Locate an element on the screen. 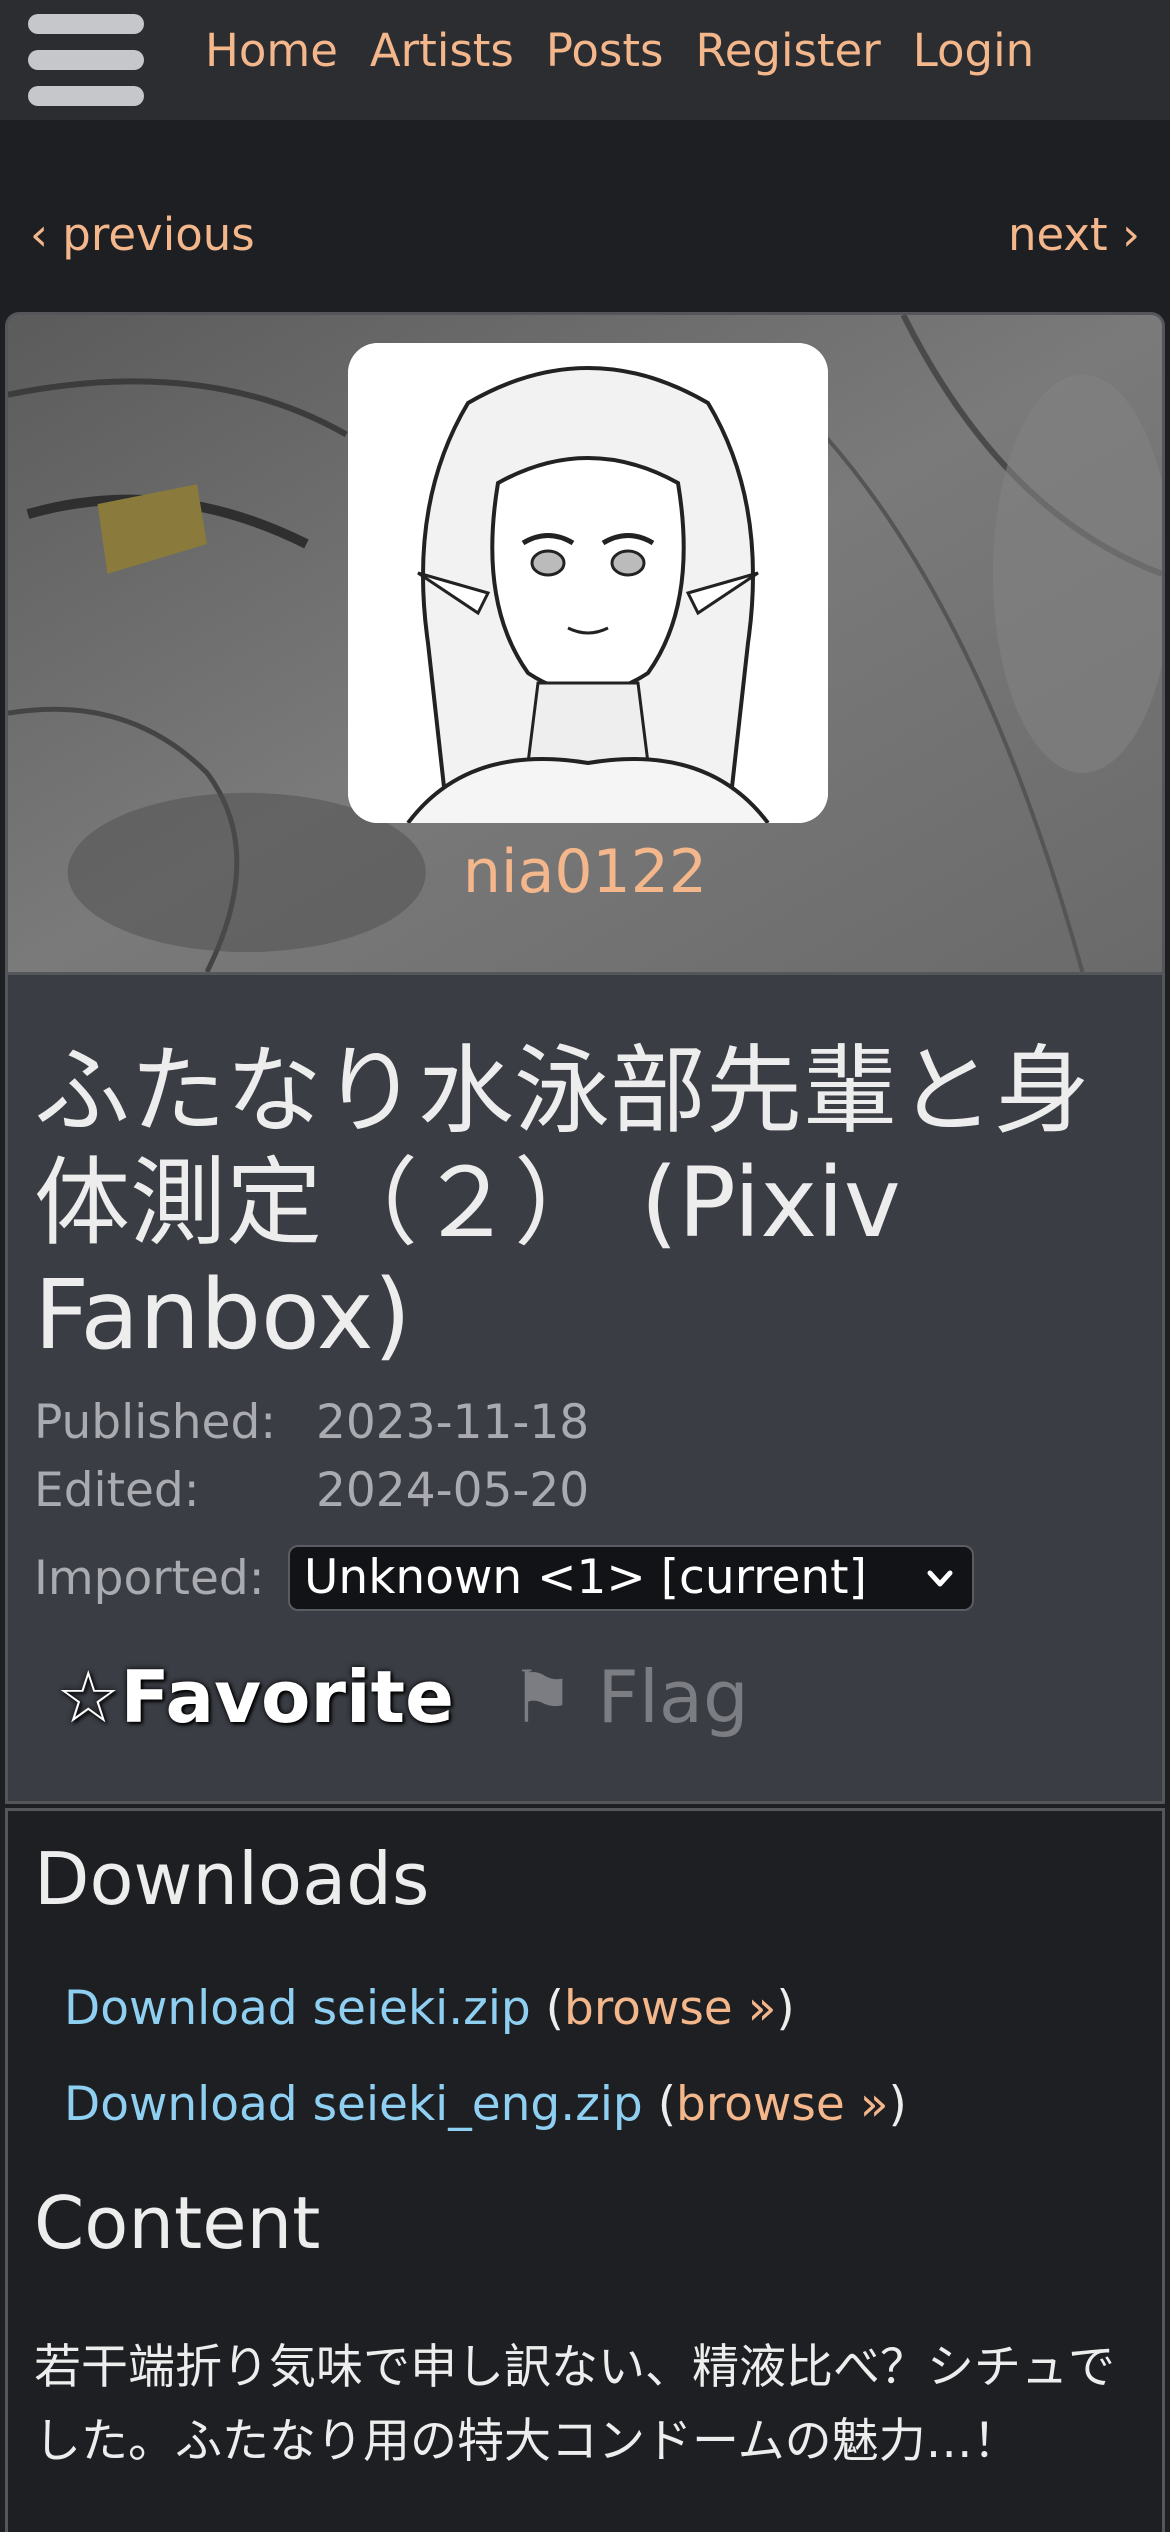 The image size is (1170, 2532). artist-name: nia0122 is located at coordinates (585, 872).